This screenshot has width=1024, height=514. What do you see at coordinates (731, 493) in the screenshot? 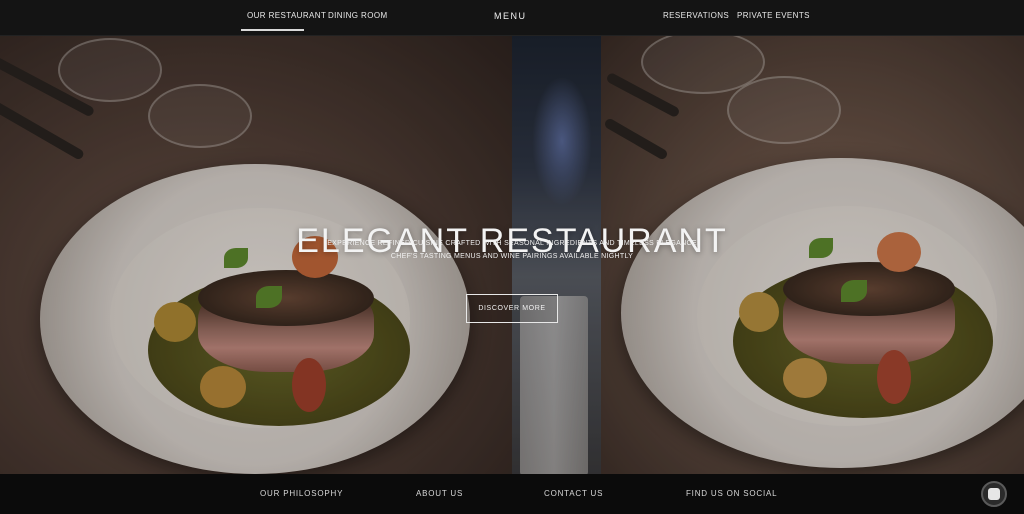
I see `footer-link-social: FIND US ON SOCIAL` at bounding box center [731, 493].